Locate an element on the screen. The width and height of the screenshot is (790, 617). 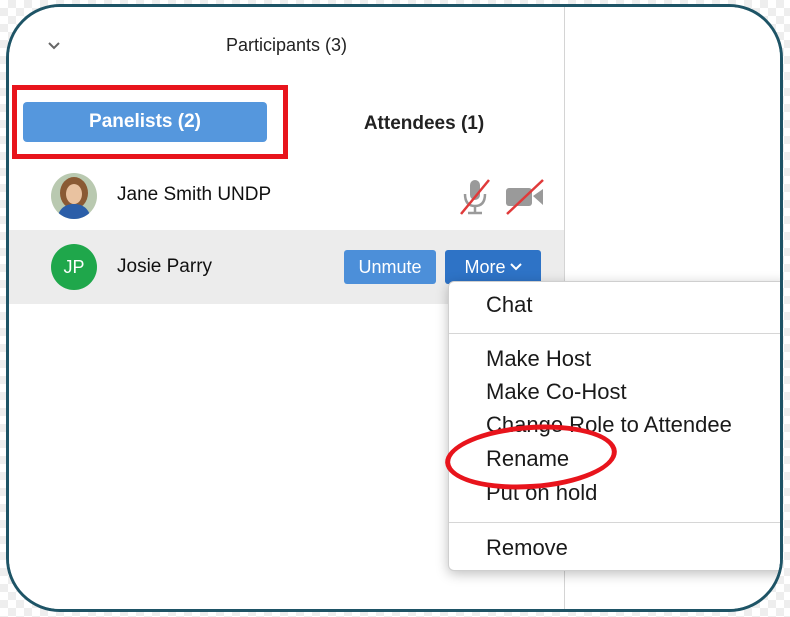
participant-name: Josie Parry is located at coordinates (165, 266).